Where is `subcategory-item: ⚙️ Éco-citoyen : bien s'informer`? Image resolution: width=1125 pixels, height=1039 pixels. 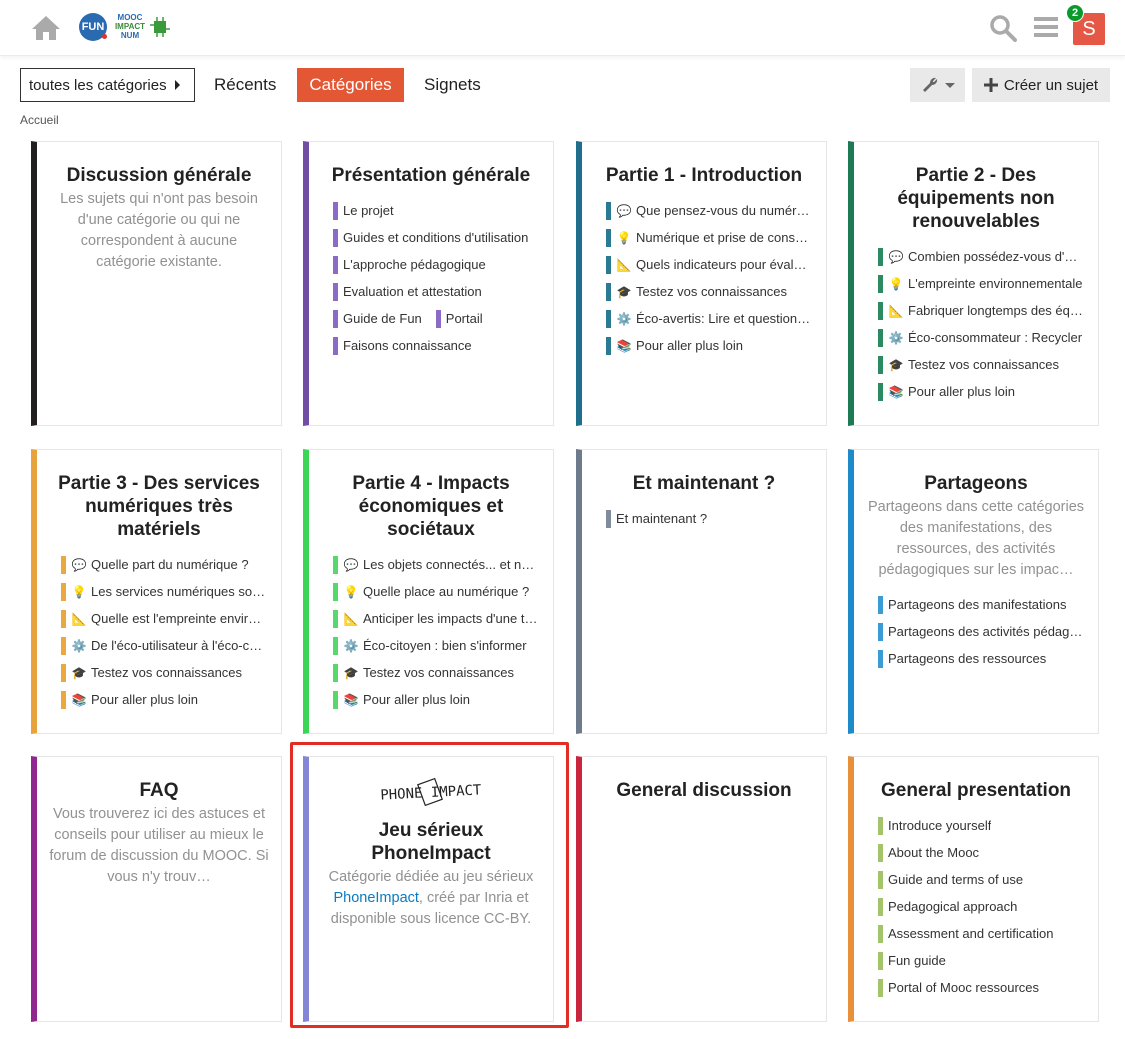 subcategory-item: ⚙️ Éco-citoyen : bien s'informer is located at coordinates (443, 645).